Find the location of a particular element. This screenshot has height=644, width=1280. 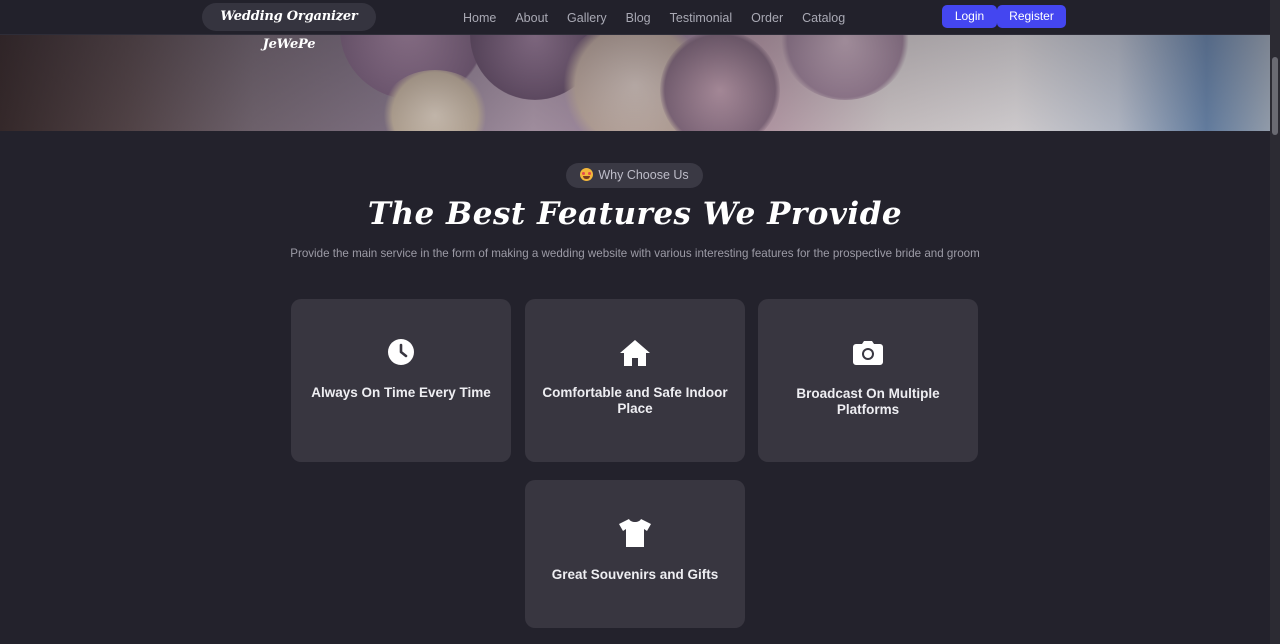

clock-icon is located at coordinates (401, 352).